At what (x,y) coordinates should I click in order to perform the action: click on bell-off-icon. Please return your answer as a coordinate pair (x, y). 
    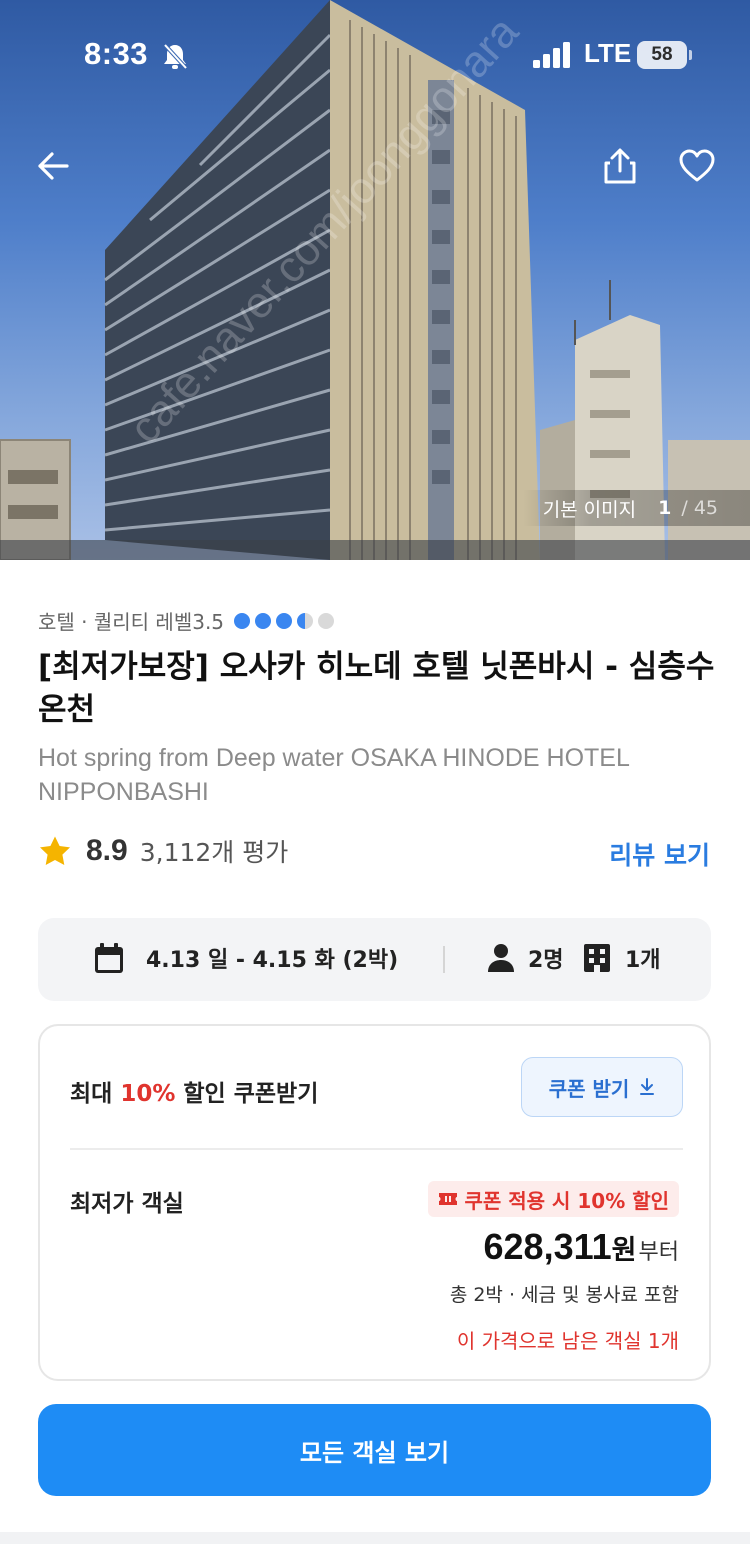
    Looking at the image, I should click on (175, 56).